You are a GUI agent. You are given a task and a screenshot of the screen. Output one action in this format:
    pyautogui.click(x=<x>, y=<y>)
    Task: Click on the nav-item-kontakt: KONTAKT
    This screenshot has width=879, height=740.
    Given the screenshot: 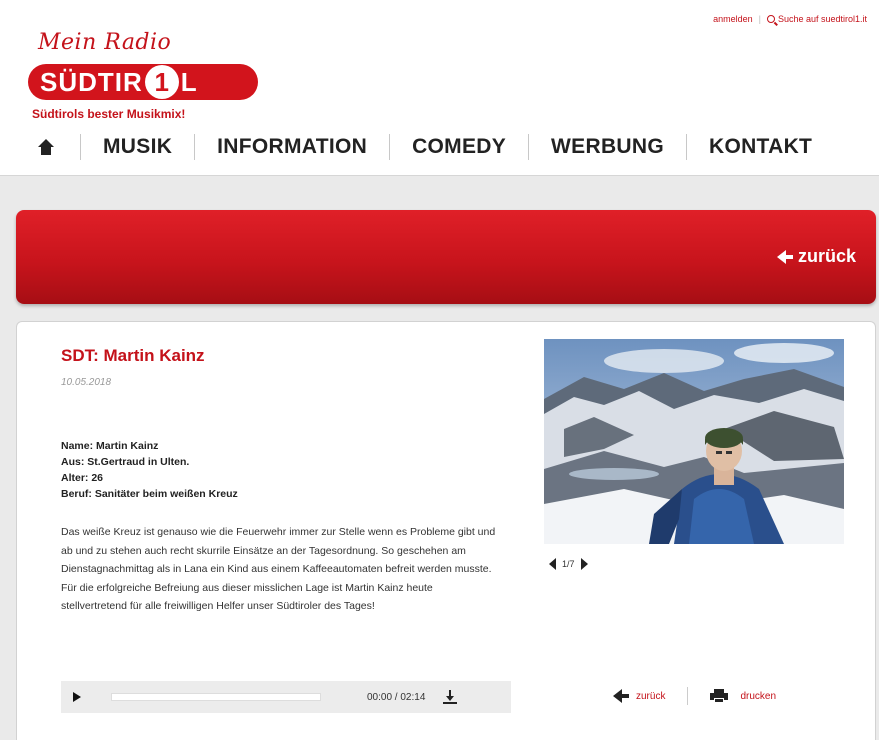 What is the action you would take?
    pyautogui.click(x=759, y=147)
    